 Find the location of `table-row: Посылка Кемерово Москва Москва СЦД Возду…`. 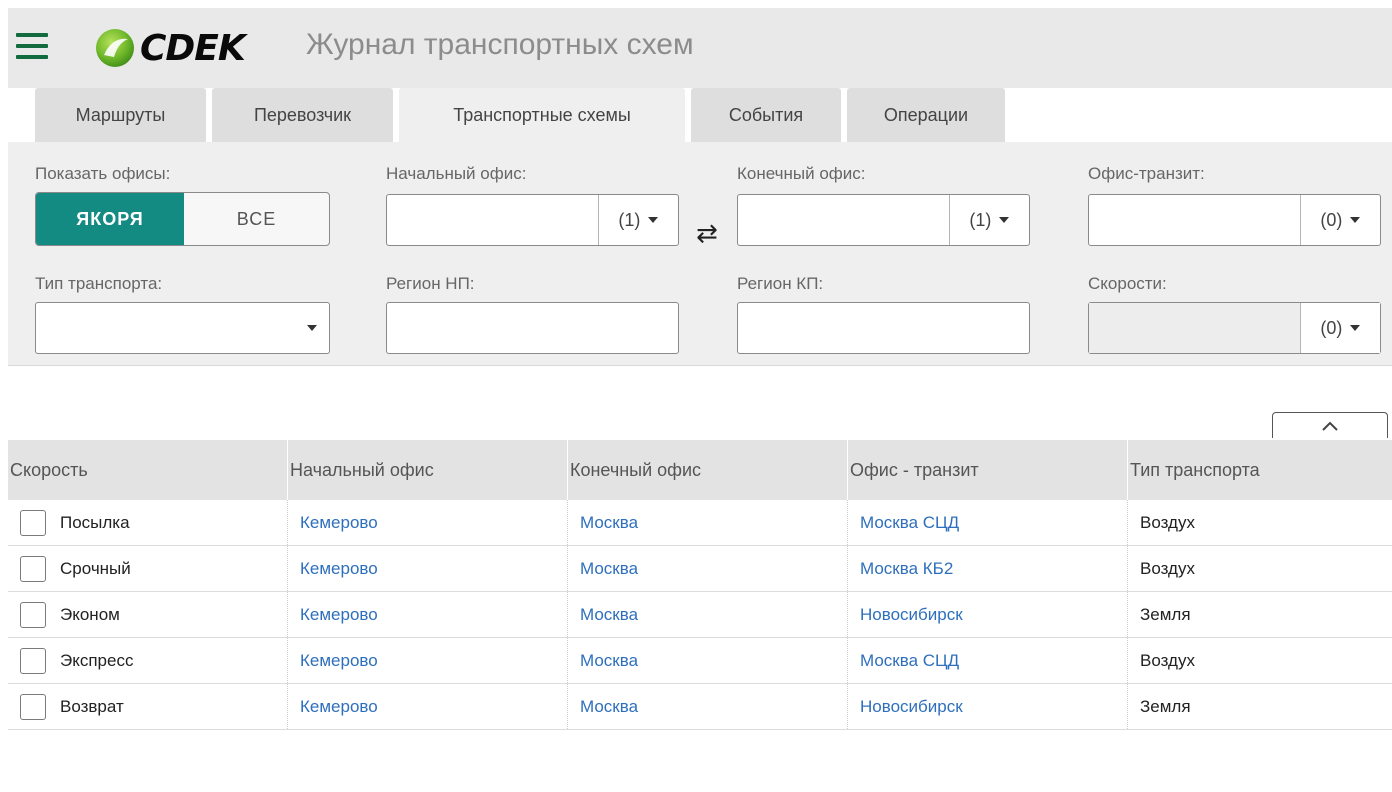

table-row: Посылка Кемерово Москва Москва СЦД Возду… is located at coordinates (700, 523).